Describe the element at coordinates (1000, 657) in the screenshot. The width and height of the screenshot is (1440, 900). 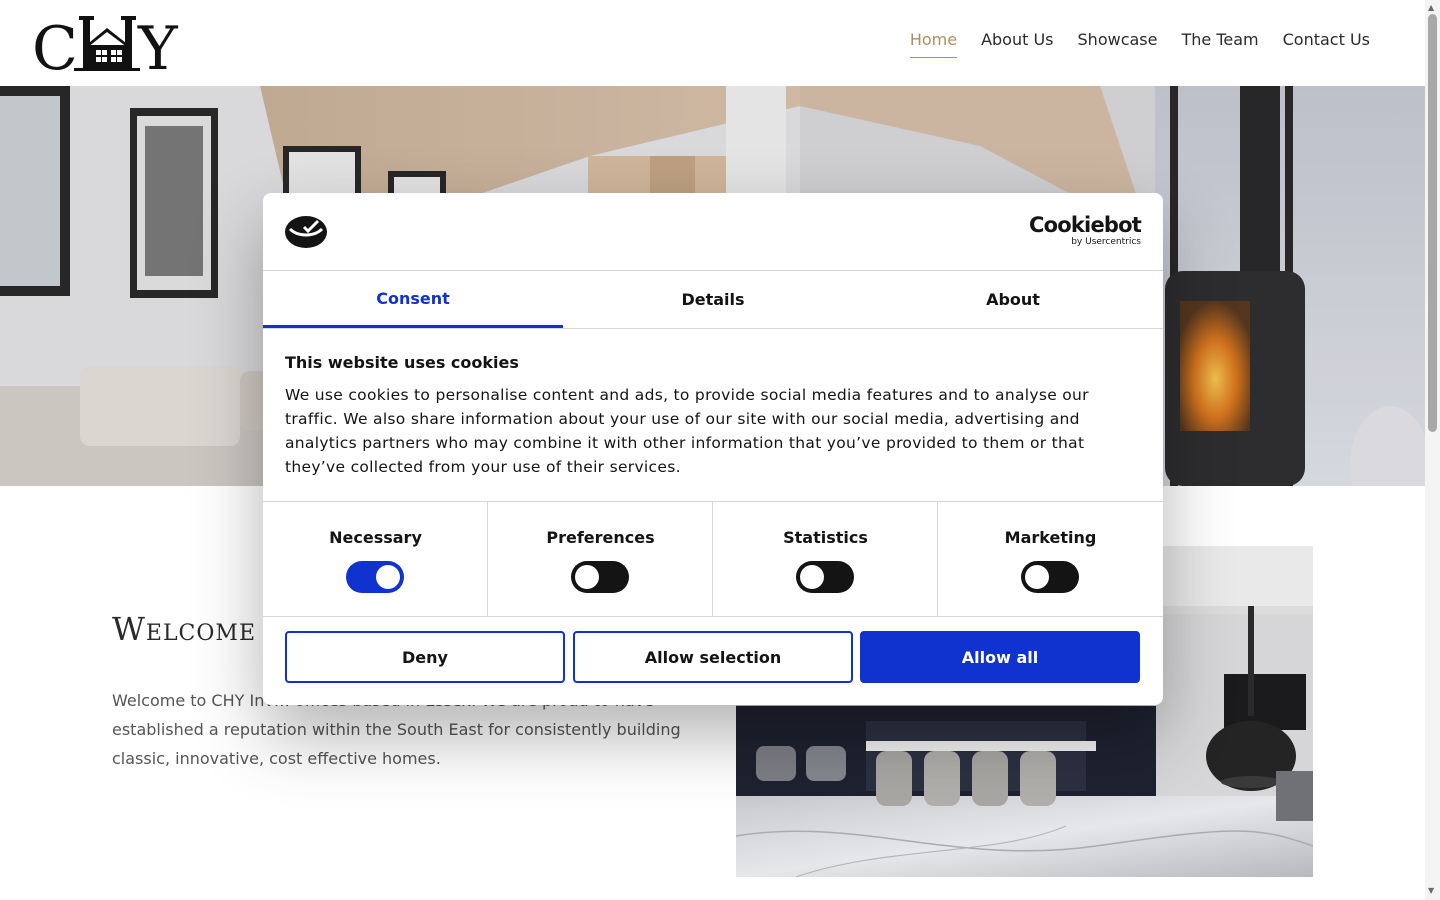
I see `allow-all-button: Allow all` at that location.